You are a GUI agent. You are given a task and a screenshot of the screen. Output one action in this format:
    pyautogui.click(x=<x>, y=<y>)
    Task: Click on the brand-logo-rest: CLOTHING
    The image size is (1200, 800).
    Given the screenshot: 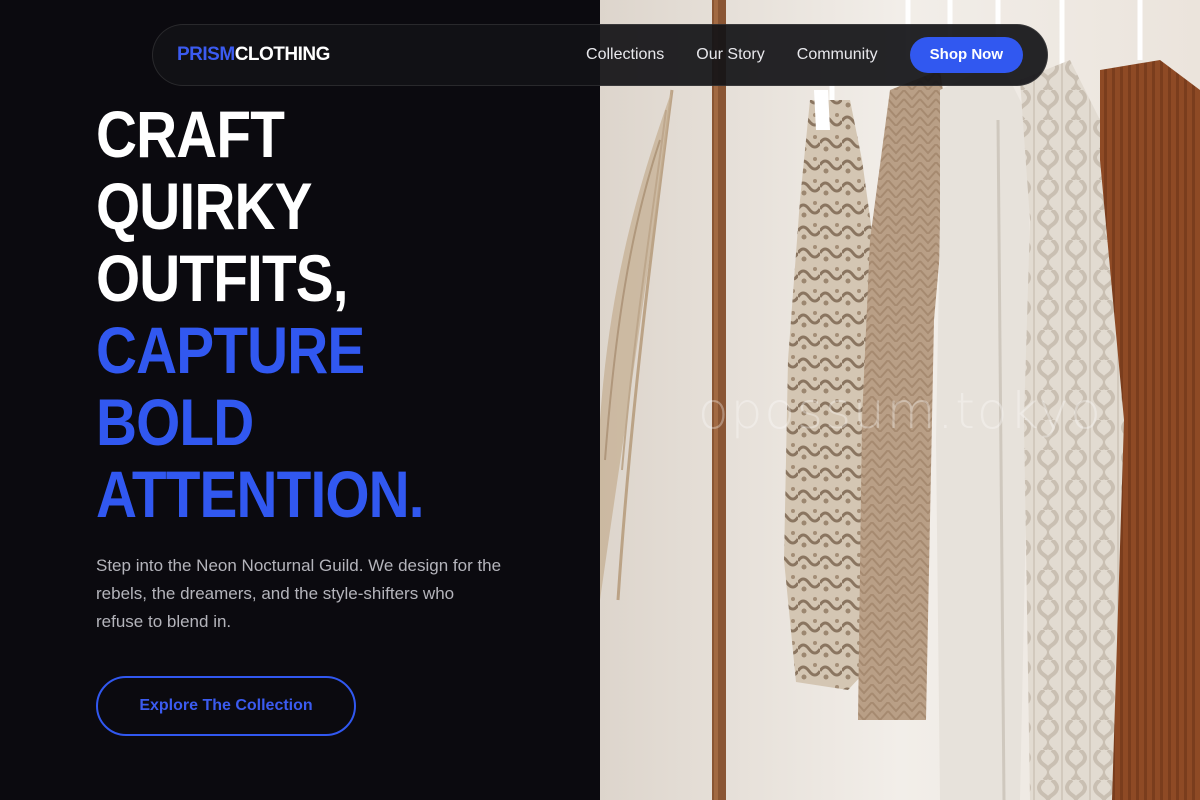 What is the action you would take?
    pyautogui.click(x=282, y=54)
    